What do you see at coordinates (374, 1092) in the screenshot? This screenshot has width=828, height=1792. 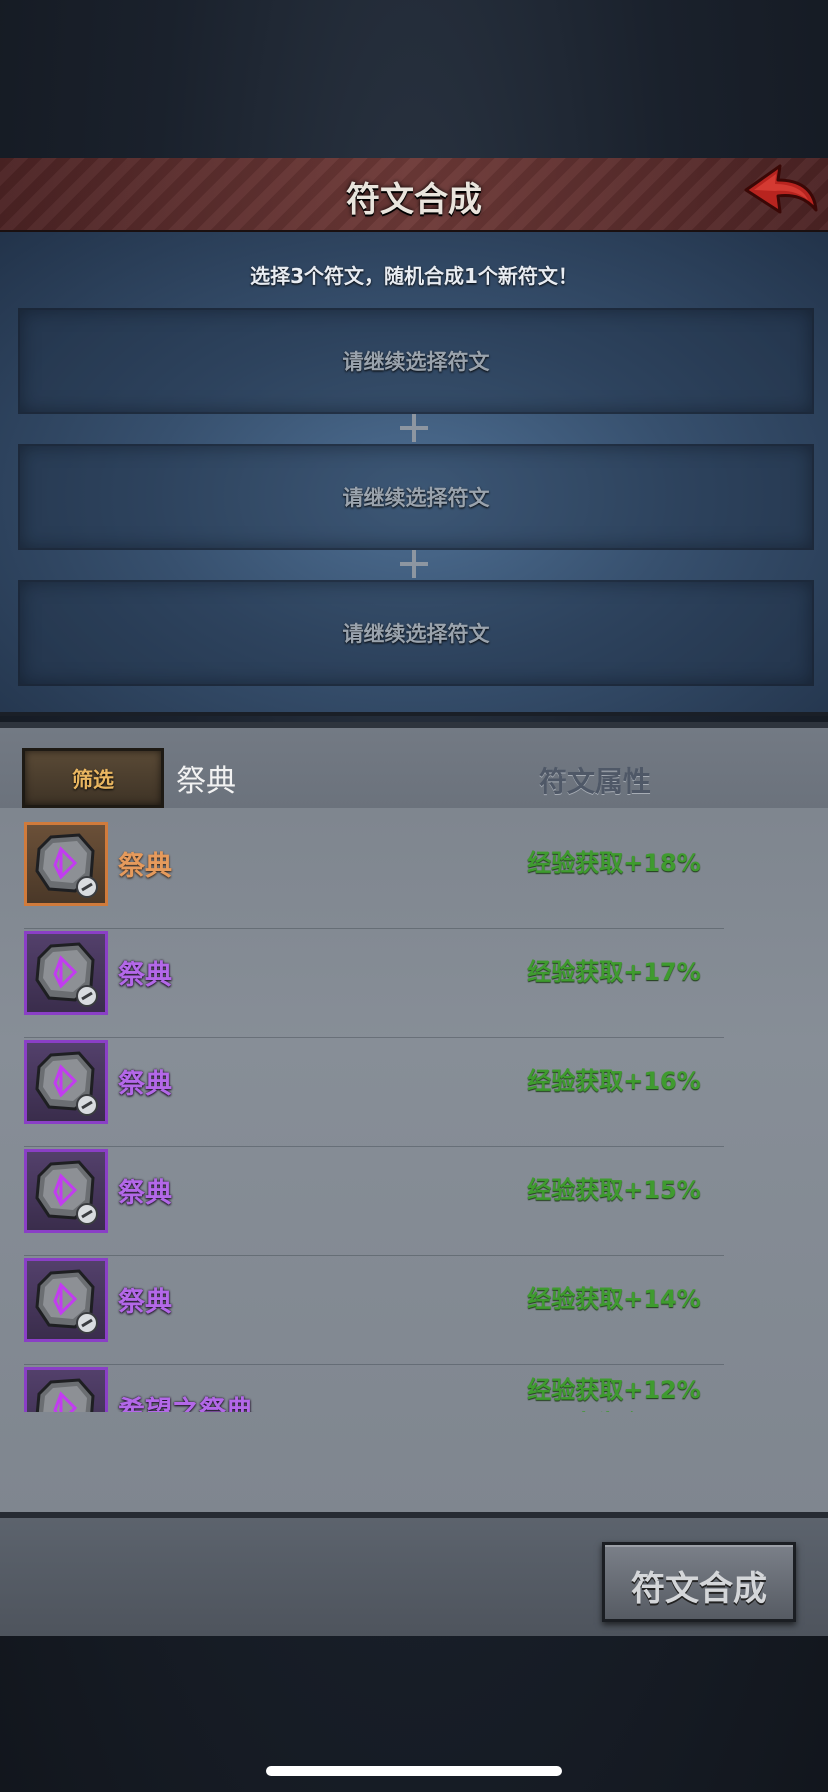 I see `rune-list-item: 祭典 经验获取+16%` at bounding box center [374, 1092].